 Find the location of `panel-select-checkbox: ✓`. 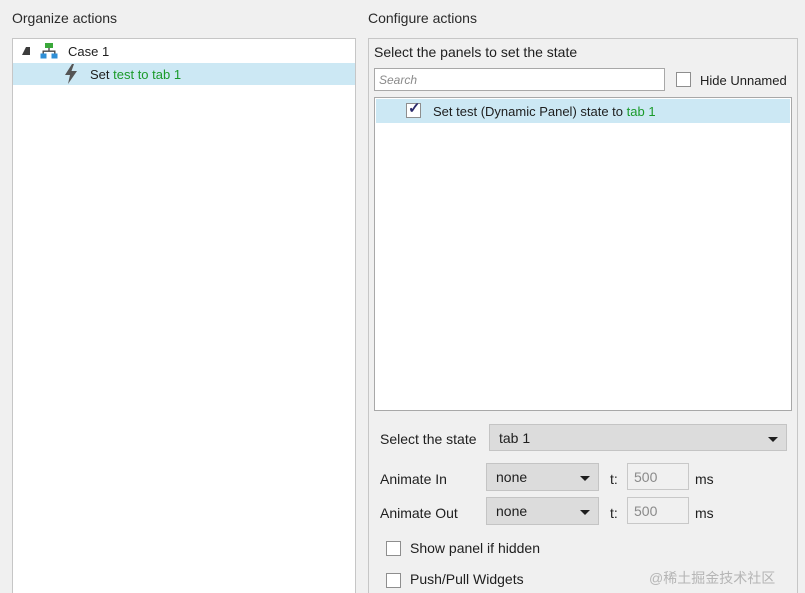

panel-select-checkbox: ✓ is located at coordinates (413, 109).